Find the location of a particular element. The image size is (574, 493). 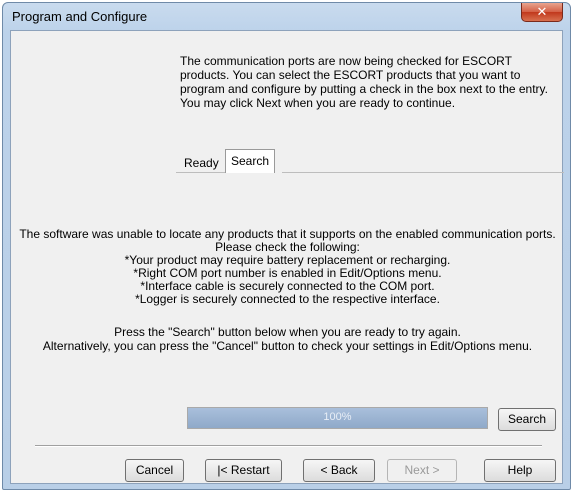

tab-strip-line is located at coordinates (423, 172).